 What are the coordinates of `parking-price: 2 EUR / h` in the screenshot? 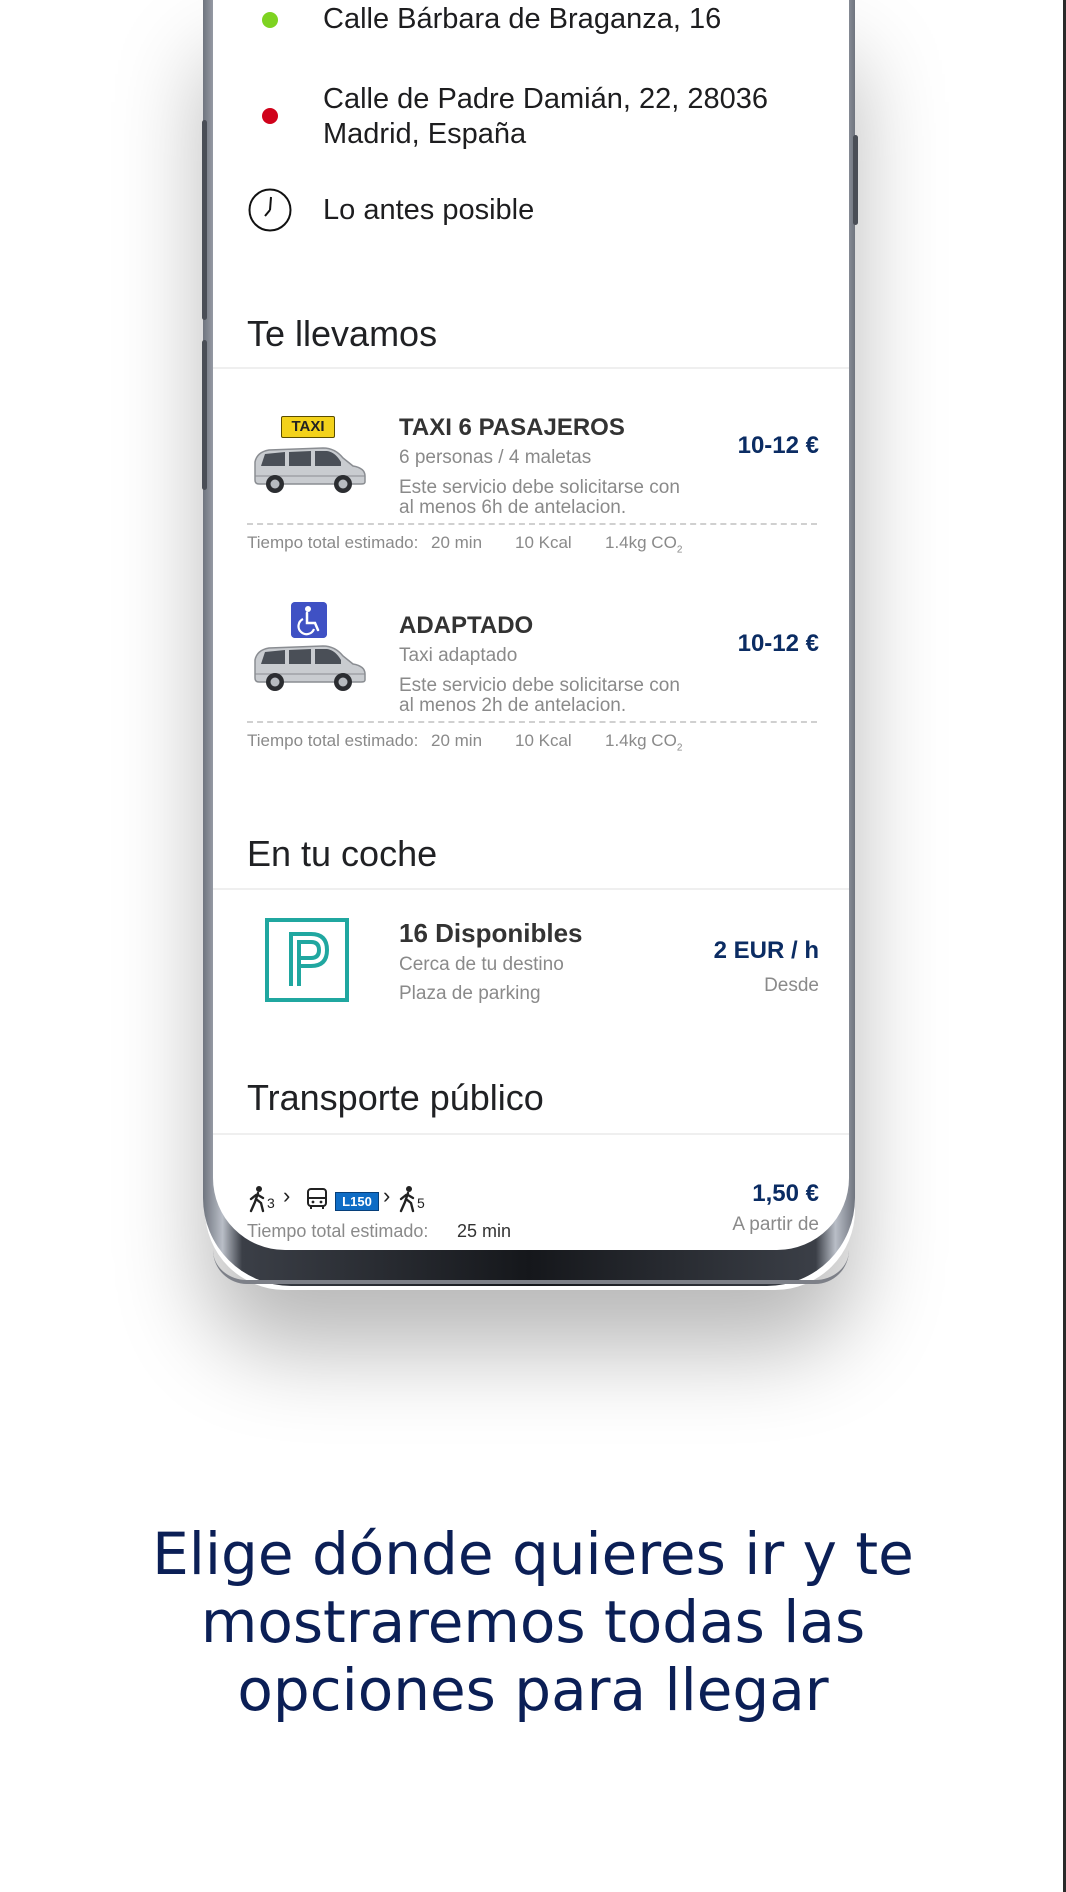 It's located at (766, 950).